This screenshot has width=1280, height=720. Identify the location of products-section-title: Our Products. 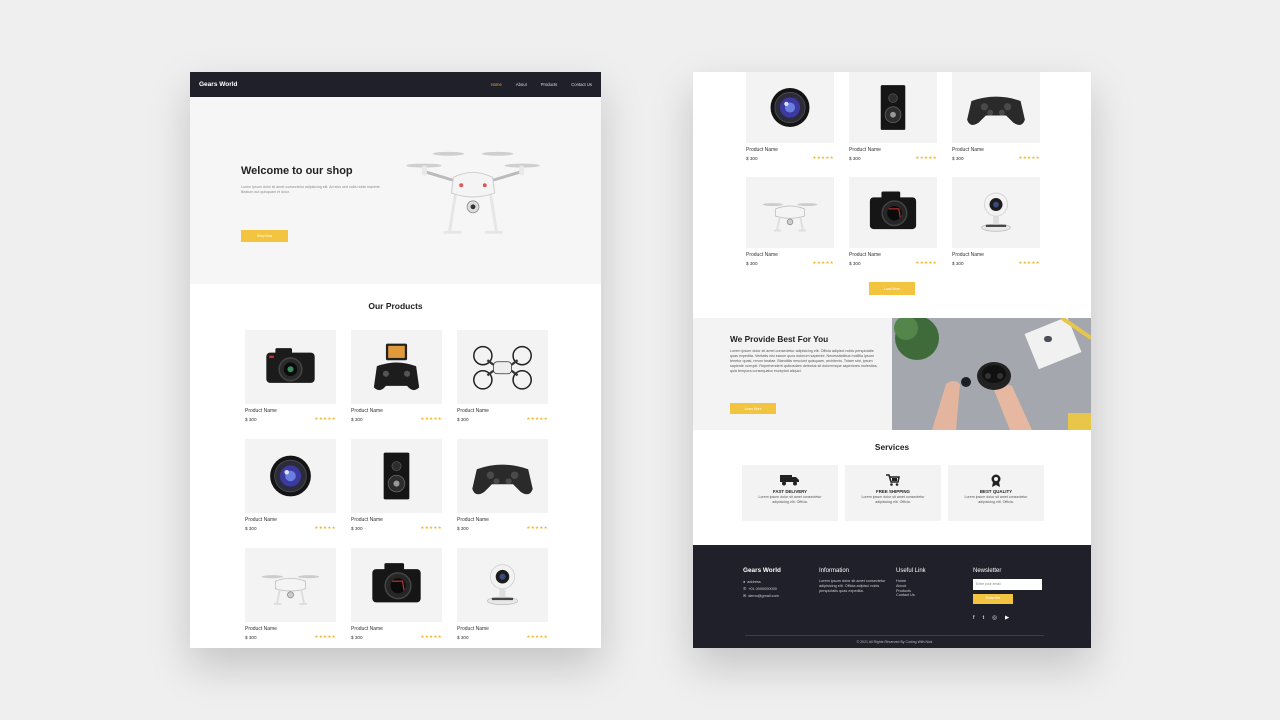
(395, 306).